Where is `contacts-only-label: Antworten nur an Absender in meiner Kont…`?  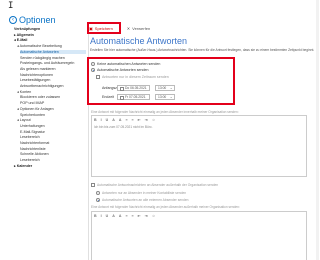
contacts-only-label: Antworten nur an Absender in meiner Kont… is located at coordinates (144, 193).